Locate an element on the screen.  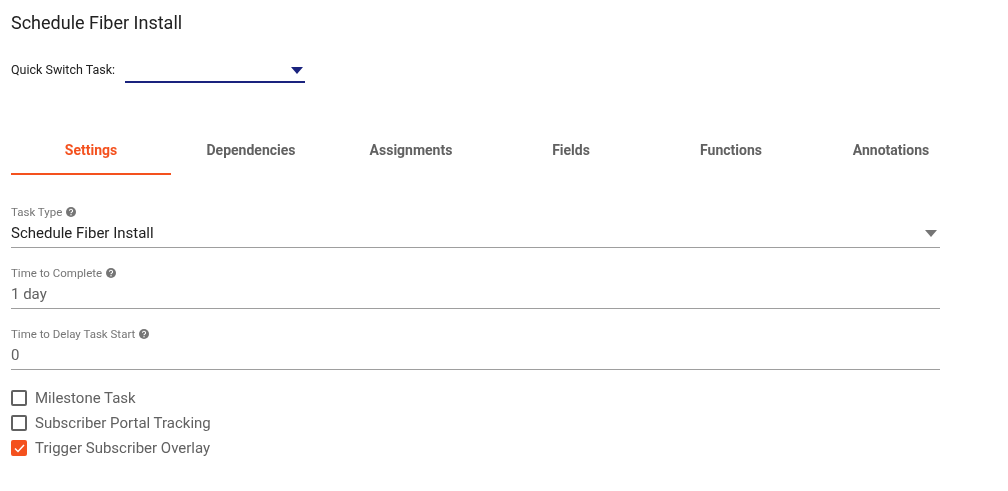
field-value: 1 day is located at coordinates (29, 294).